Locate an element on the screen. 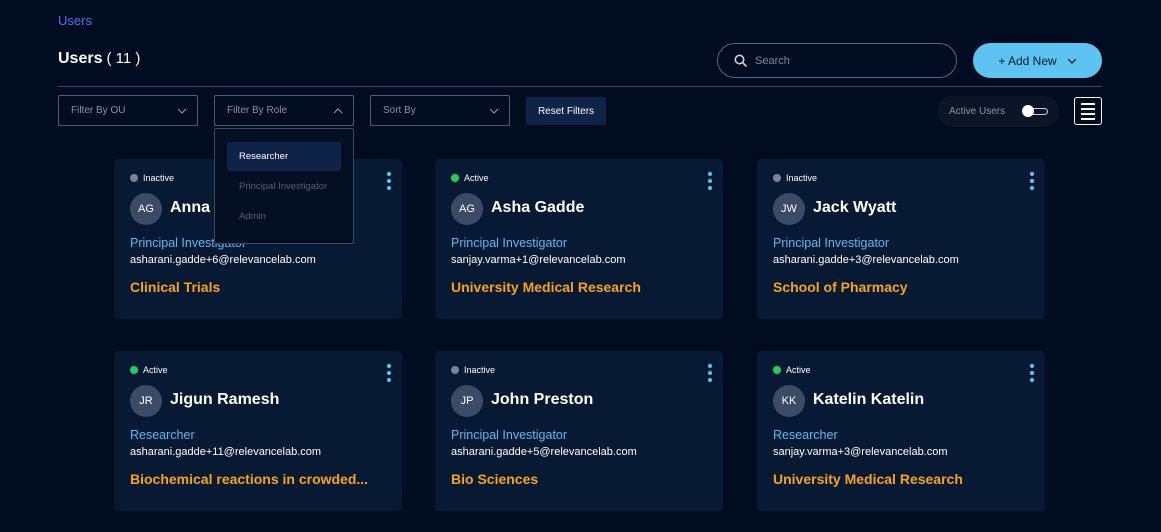 The image size is (1161, 532). list-view-button is located at coordinates (1088, 111).